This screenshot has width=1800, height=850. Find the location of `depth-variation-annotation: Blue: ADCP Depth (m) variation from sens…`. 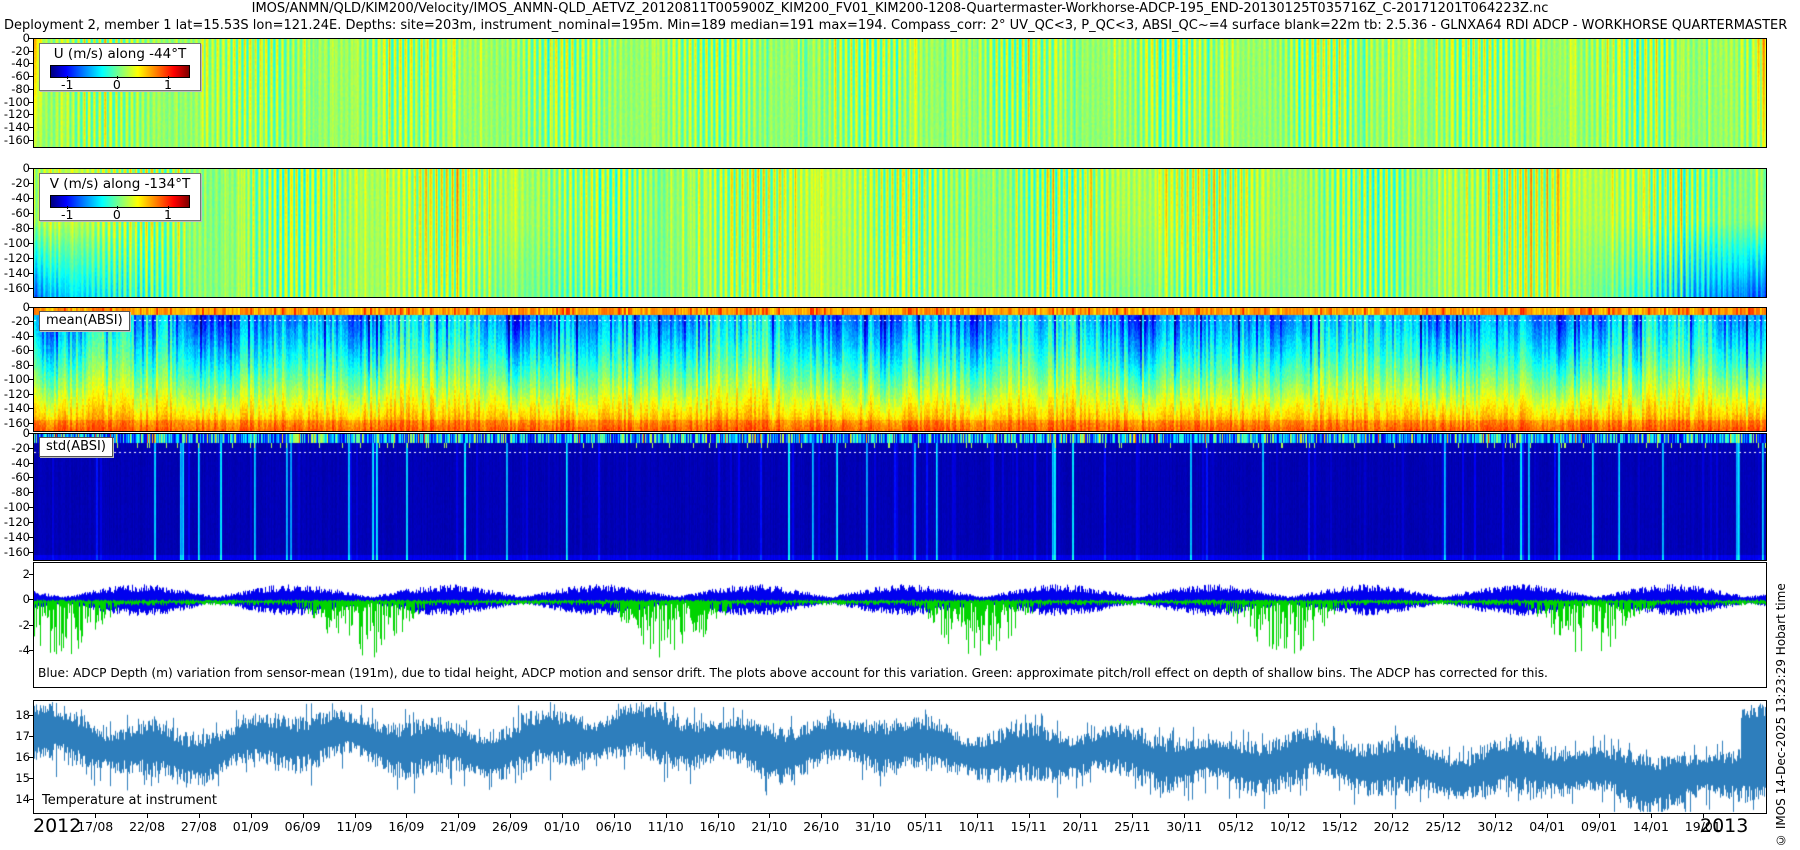

depth-variation-annotation: Blue: ADCP Depth (m) variation from sens… is located at coordinates (793, 673).